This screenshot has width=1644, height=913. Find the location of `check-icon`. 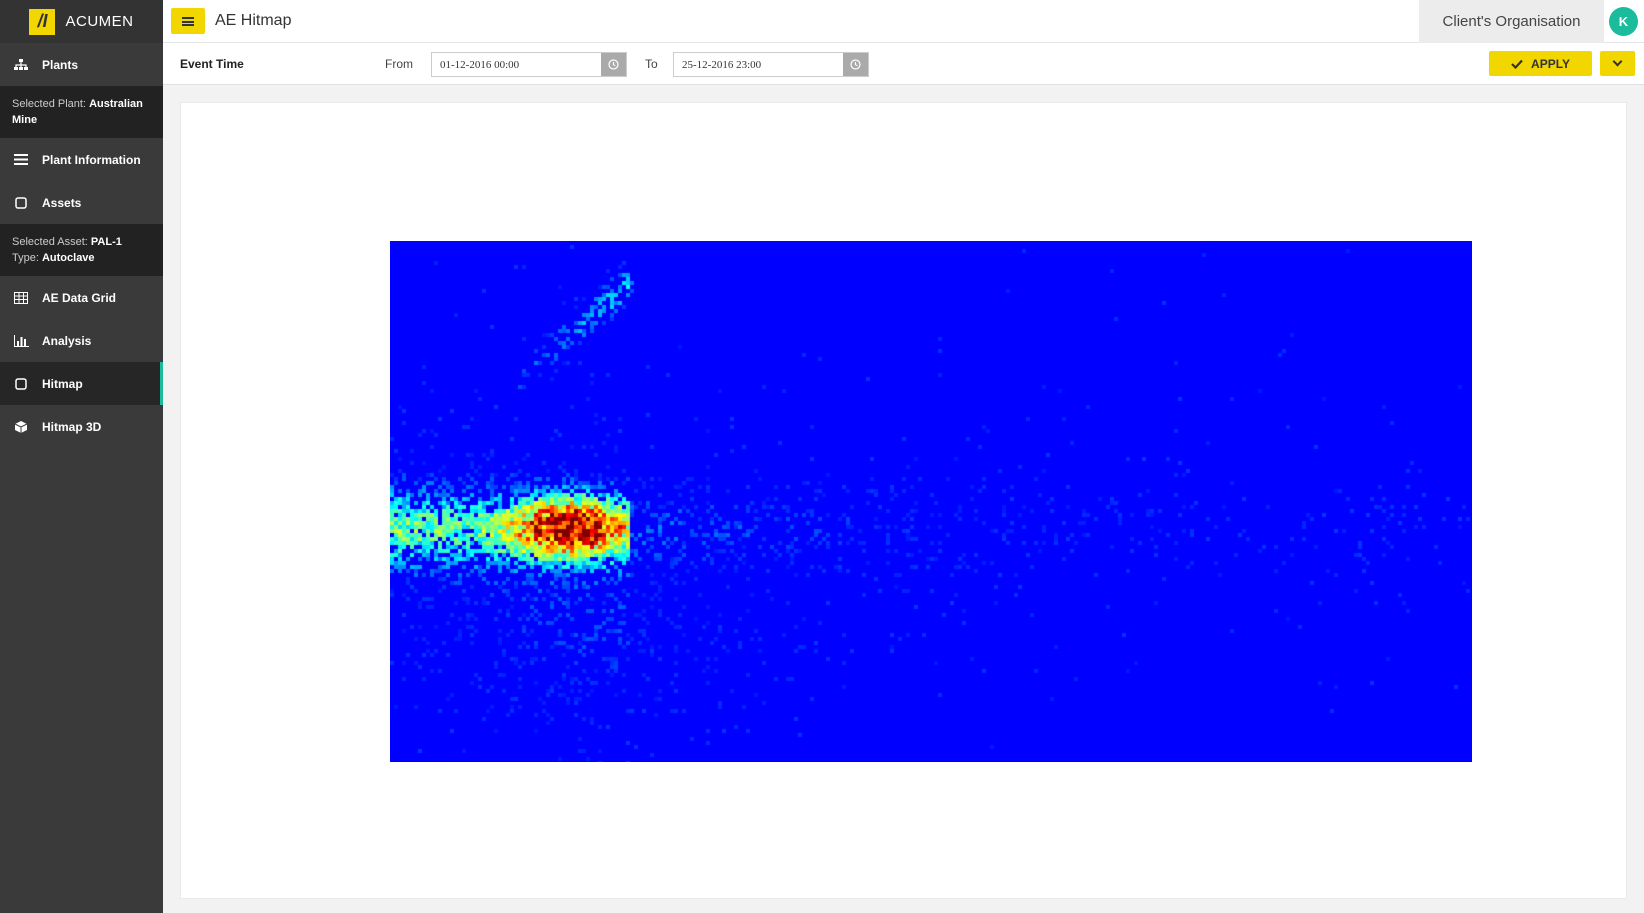

check-icon is located at coordinates (1517, 64).